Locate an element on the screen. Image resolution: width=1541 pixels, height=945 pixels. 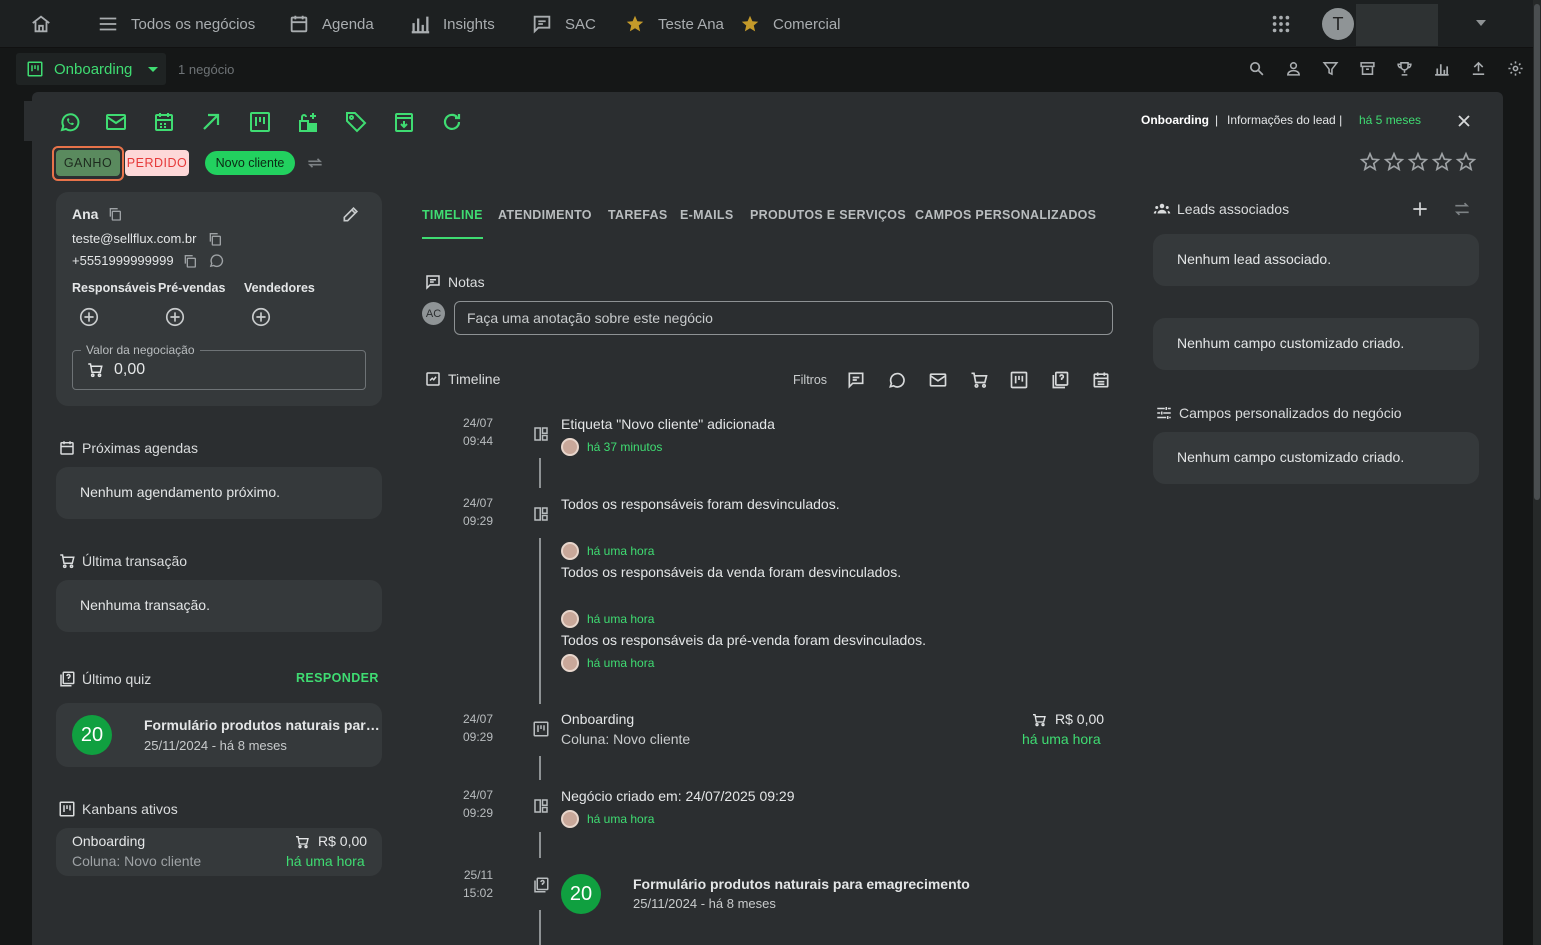
swap-lead-button is located at coordinates (1462, 209).